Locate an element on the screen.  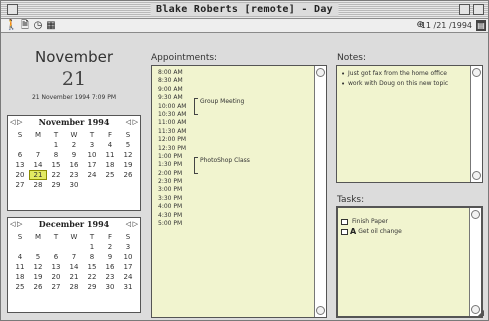
document-icon: 🗎 is located at coordinates (25, 26).